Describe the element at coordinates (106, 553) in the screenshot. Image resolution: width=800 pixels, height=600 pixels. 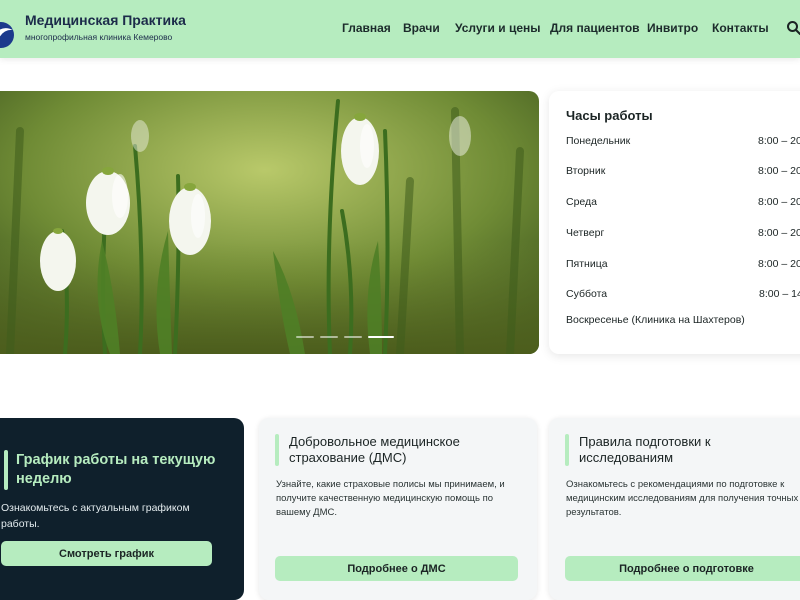
I see `view-schedule-button: Смотреть график` at that location.